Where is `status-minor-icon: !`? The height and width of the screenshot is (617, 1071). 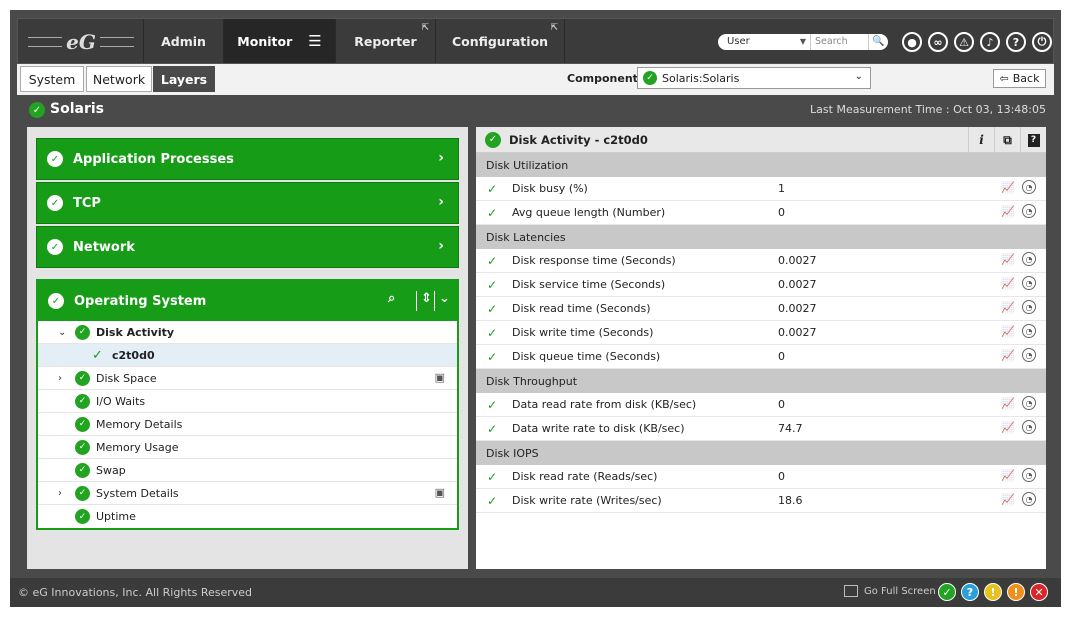
status-minor-icon: ! is located at coordinates (993, 592).